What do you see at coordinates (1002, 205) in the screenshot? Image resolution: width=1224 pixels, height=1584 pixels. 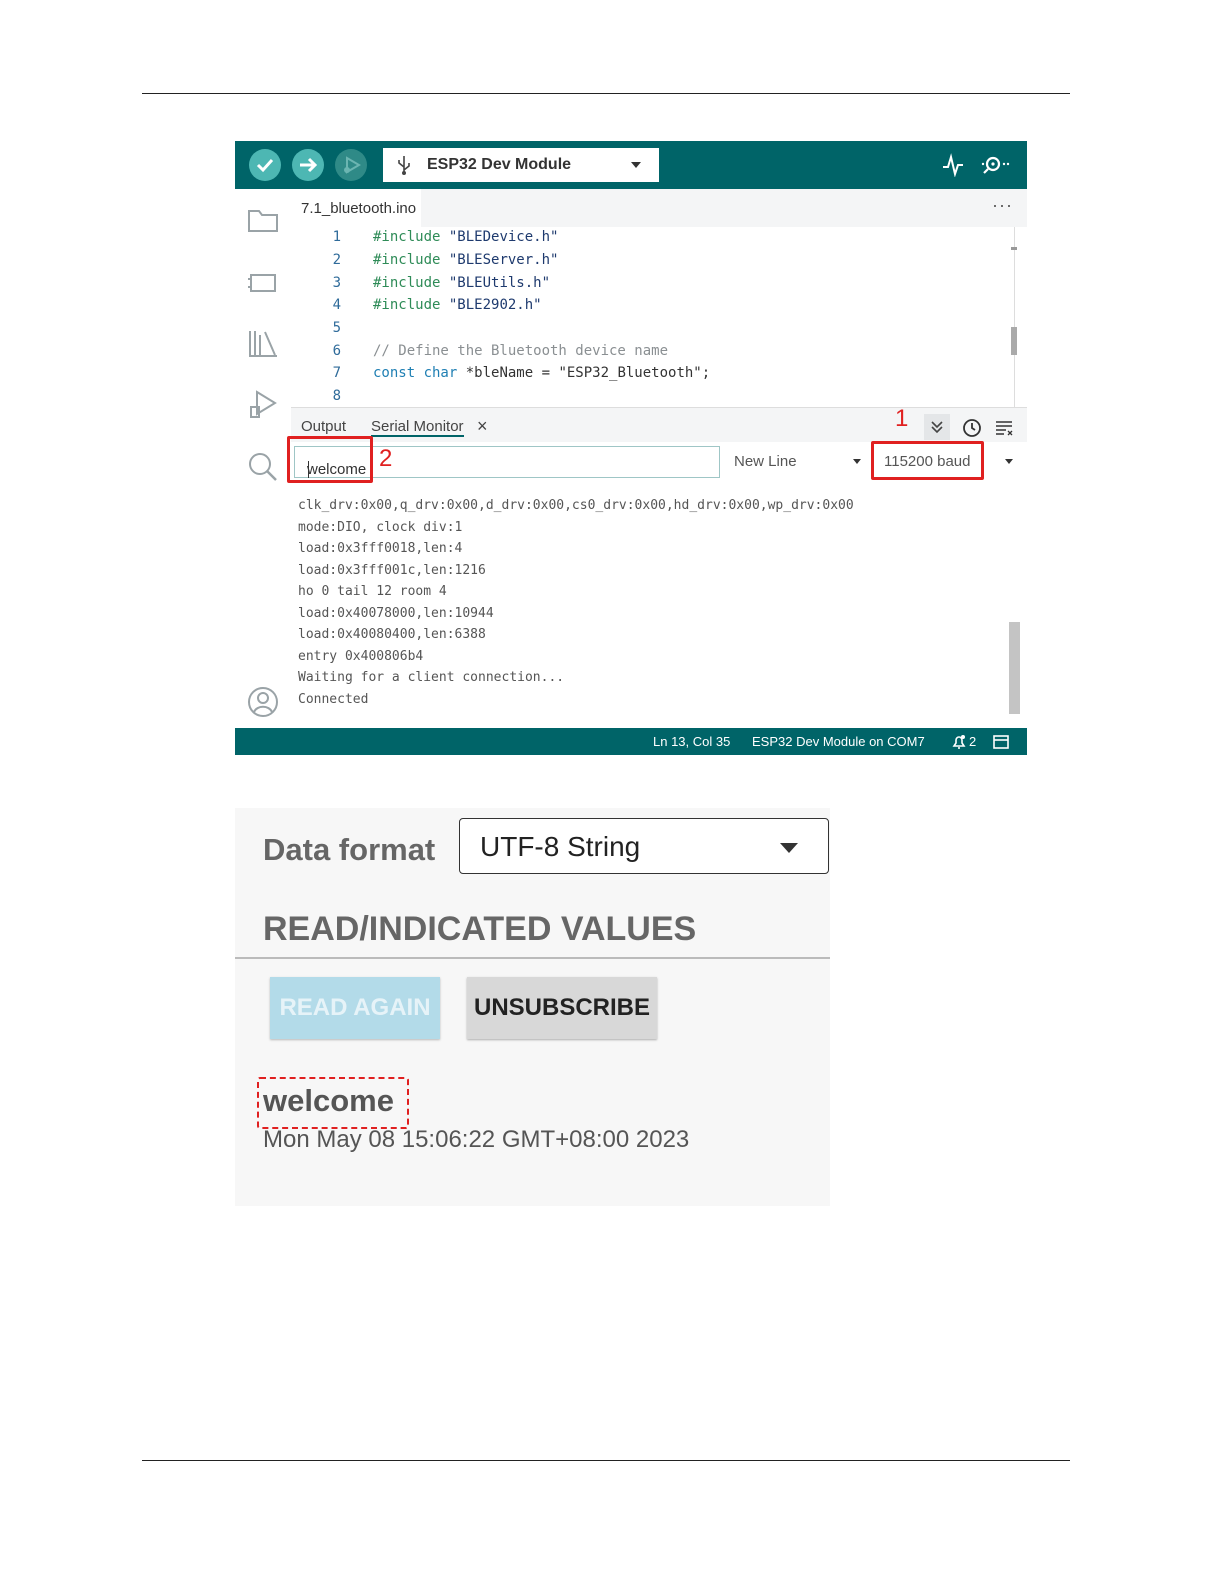 I see `more-menu-button: ···` at bounding box center [1002, 205].